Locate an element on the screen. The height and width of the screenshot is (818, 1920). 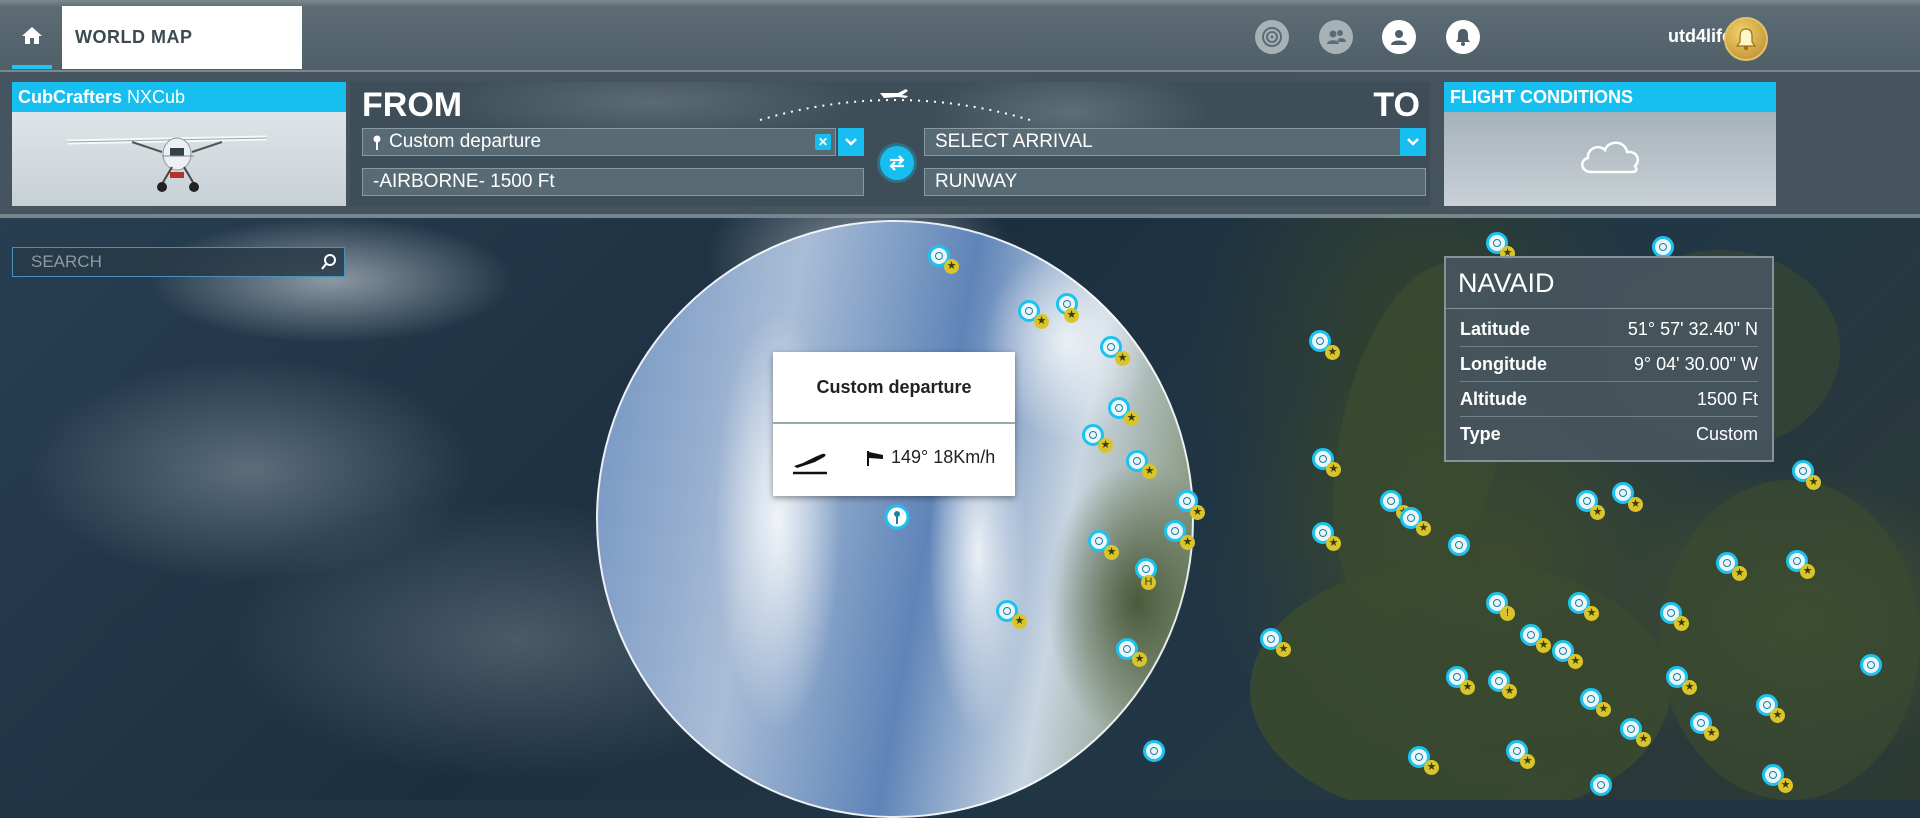
aircraft-selection-card: CubCrafters NXCub is located at coordinates (179, 144).